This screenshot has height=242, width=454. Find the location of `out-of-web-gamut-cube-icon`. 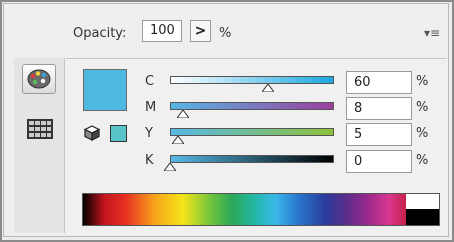

out-of-web-gamut-cube-icon is located at coordinates (92, 133).